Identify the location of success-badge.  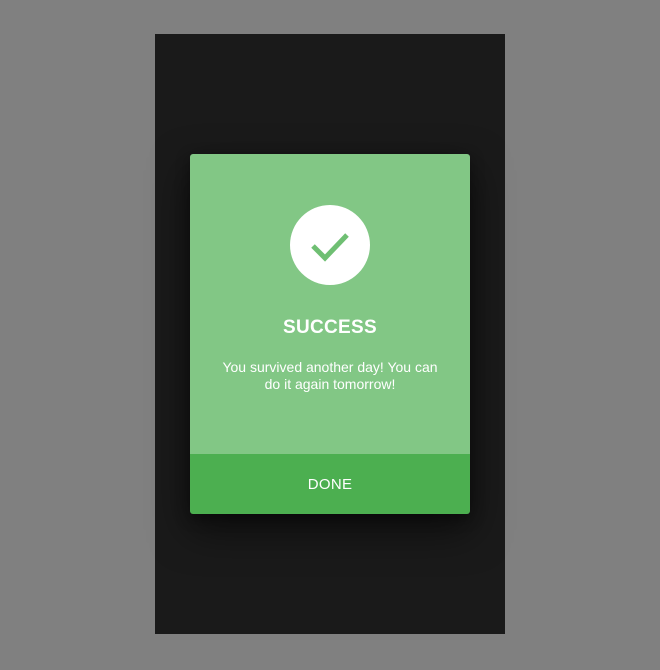
(330, 245).